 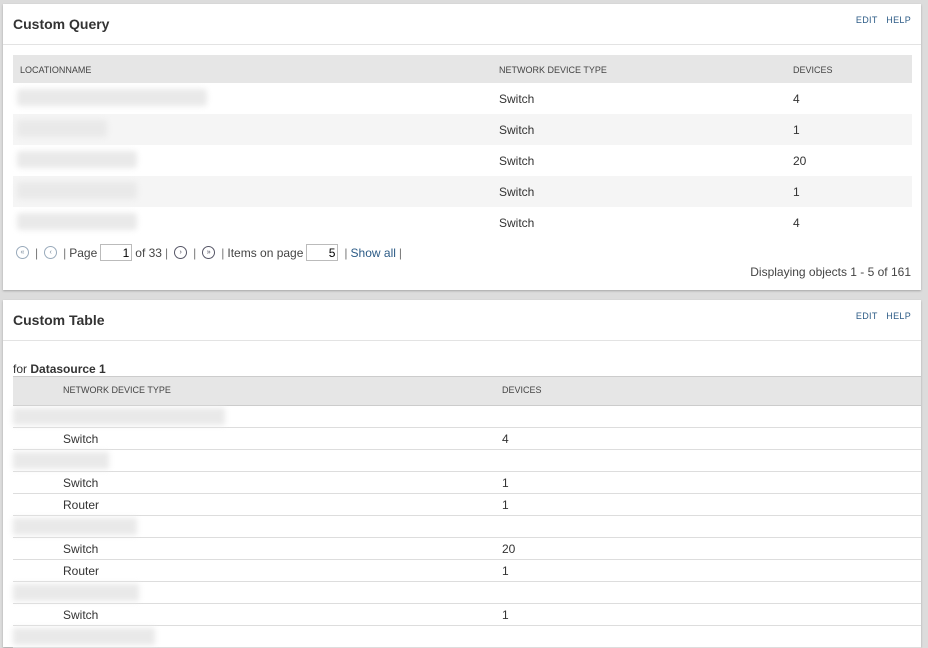 What do you see at coordinates (467, 391) in the screenshot?
I see `table-header: NETWORK DEVICE TYPE DEVICES` at bounding box center [467, 391].